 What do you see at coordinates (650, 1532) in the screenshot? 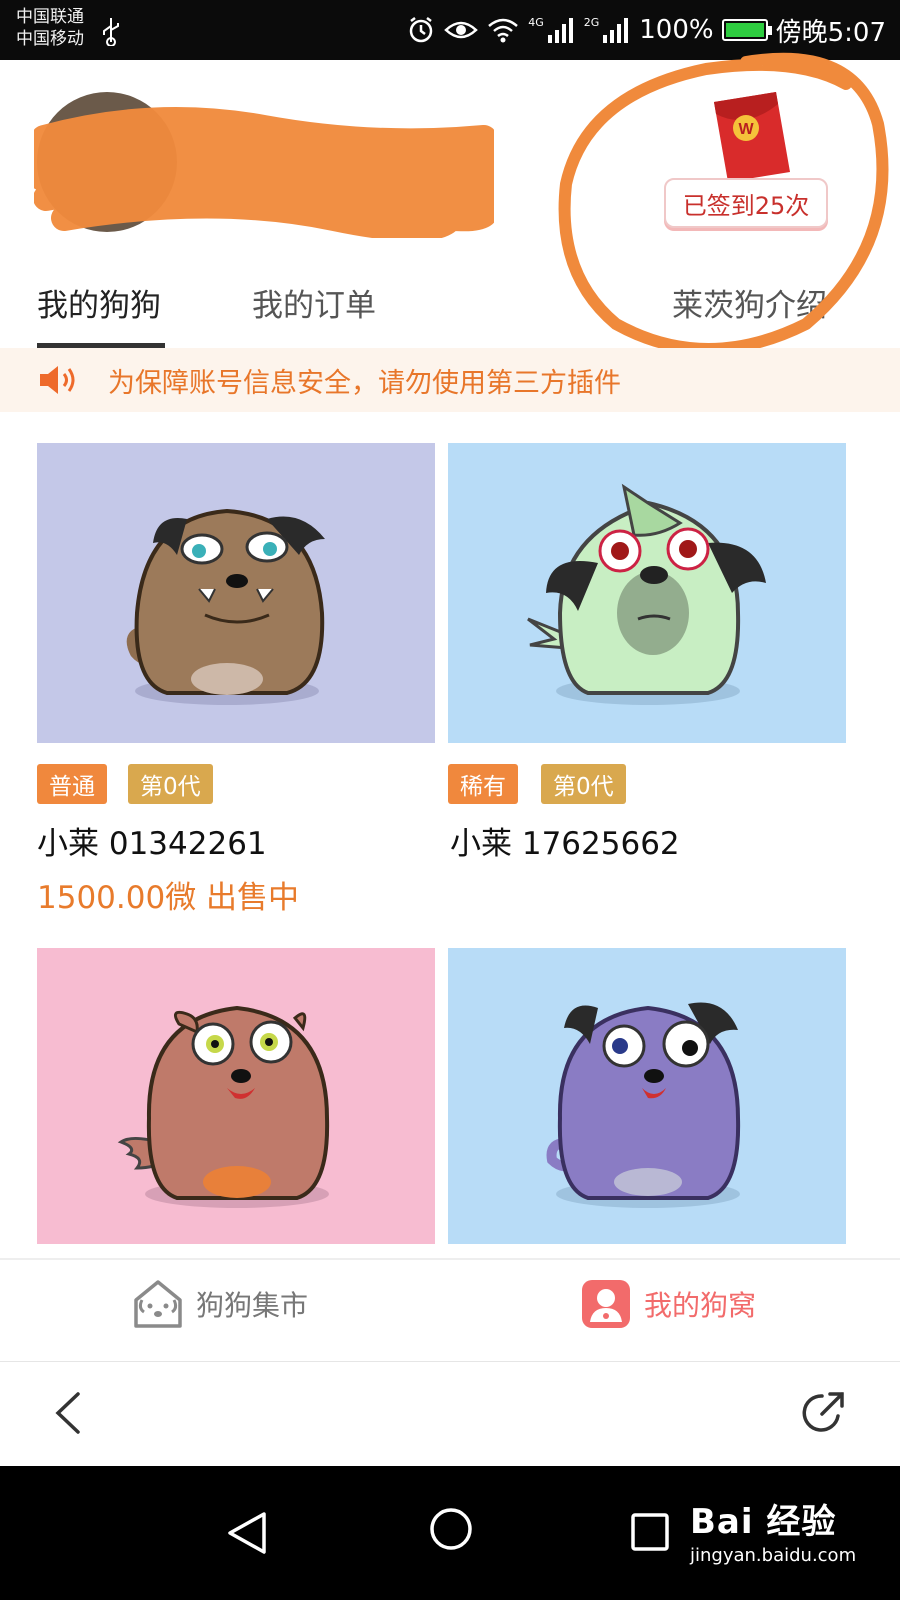
I see `system-recent-apps-icon` at bounding box center [650, 1532].